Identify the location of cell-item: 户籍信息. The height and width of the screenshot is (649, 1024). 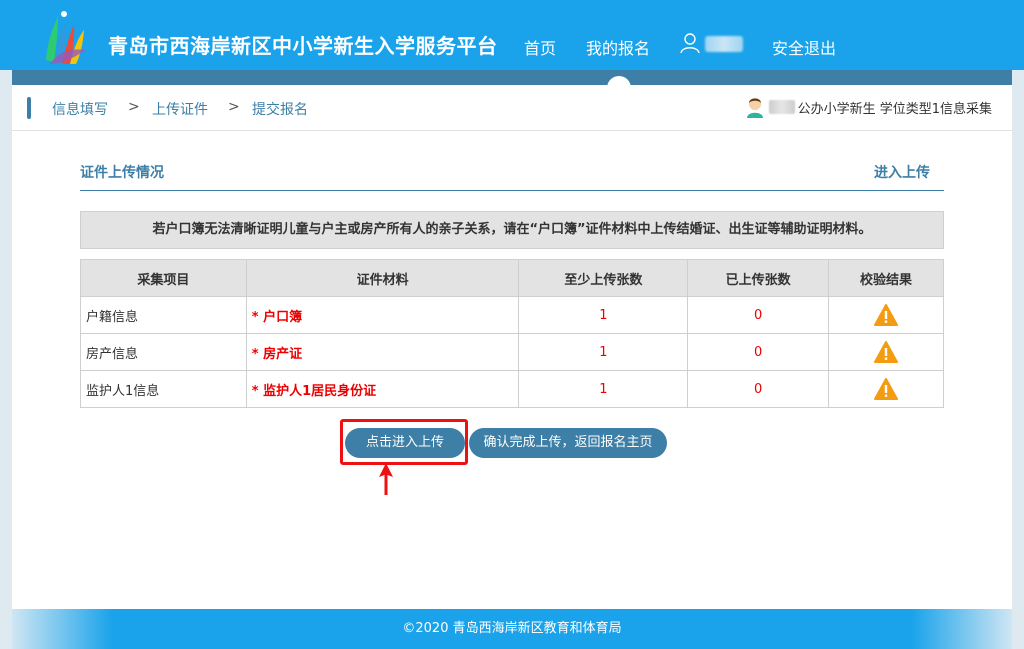
(163, 315).